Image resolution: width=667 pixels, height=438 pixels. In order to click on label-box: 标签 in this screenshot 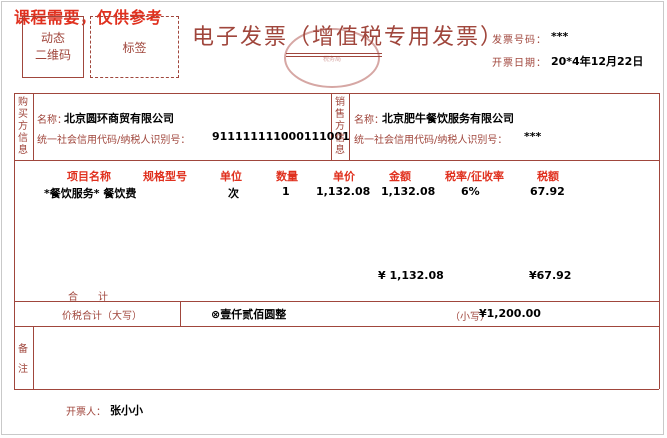, I will do `click(134, 47)`.